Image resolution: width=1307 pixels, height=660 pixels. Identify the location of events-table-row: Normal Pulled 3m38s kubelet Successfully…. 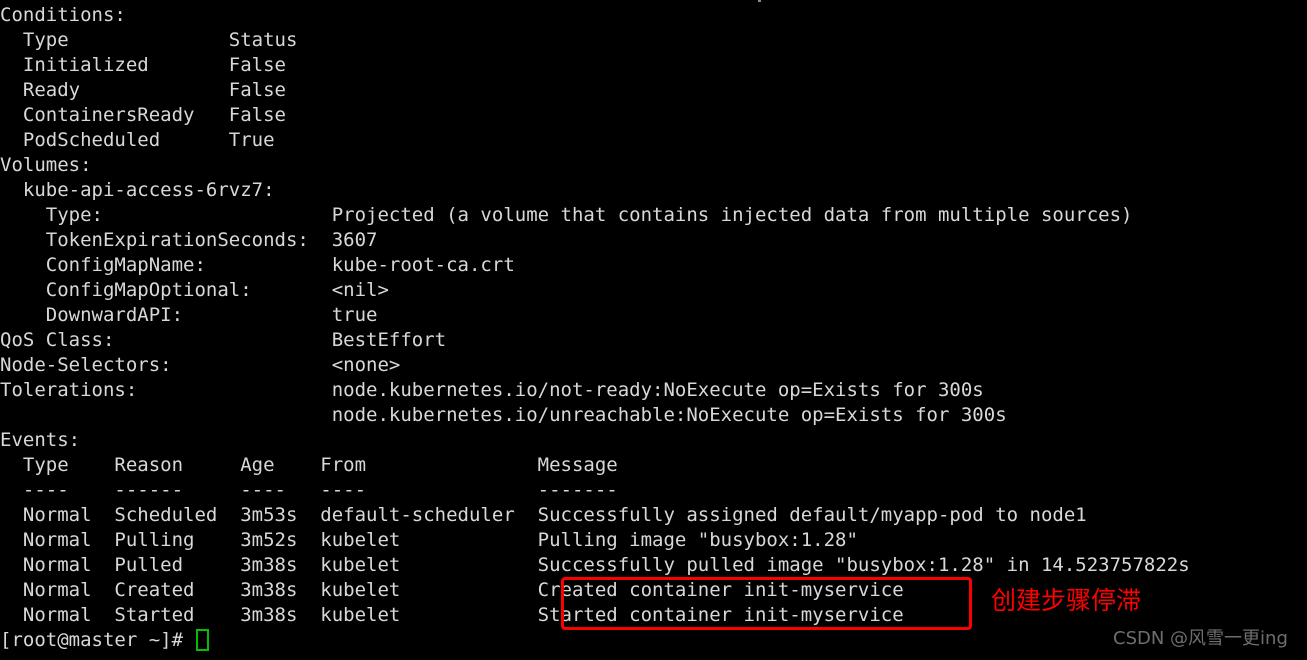
(595, 565).